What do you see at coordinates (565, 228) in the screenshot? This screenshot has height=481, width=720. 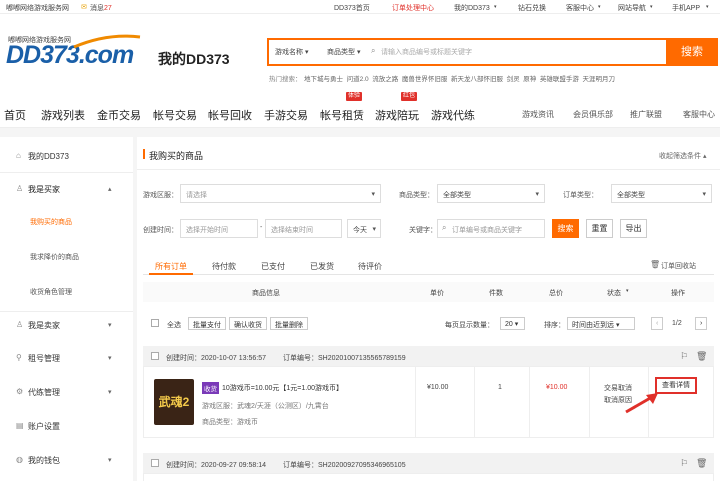 I see `filter-search-button: 搜索` at bounding box center [565, 228].